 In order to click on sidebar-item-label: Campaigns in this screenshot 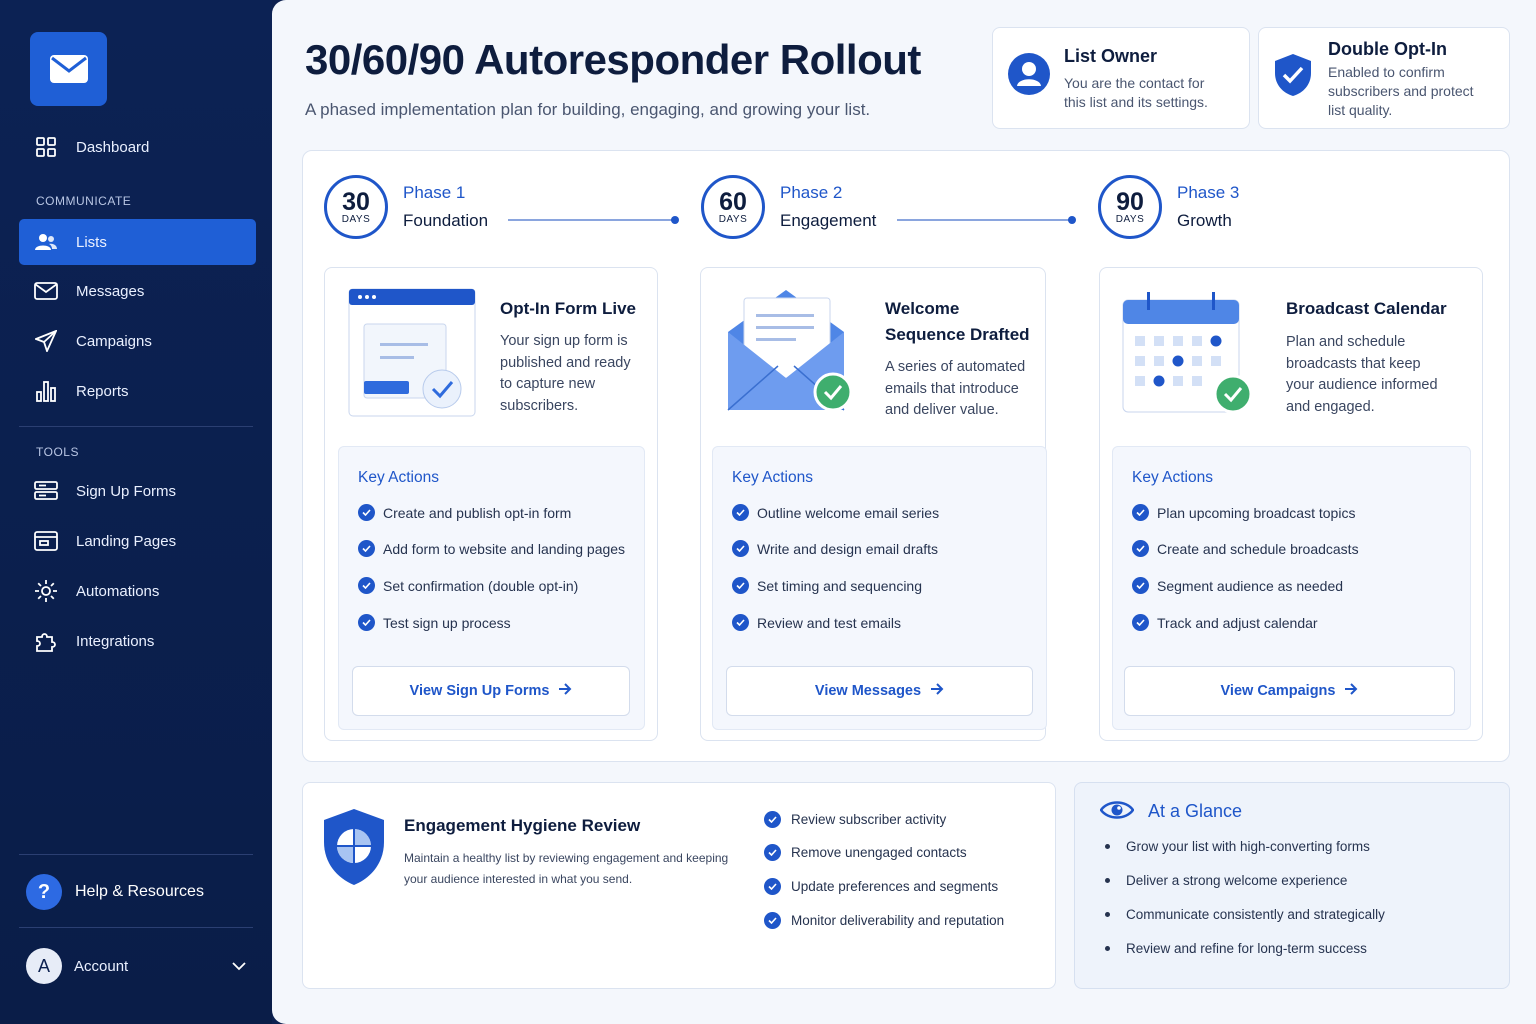, I will do `click(114, 341)`.